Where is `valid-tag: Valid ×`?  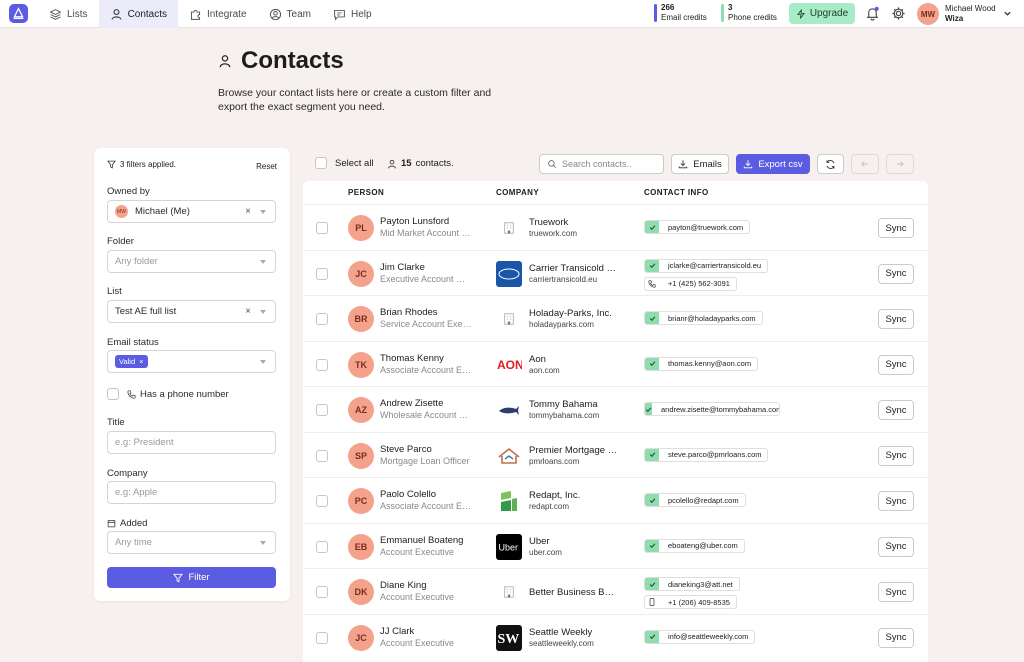 valid-tag: Valid × is located at coordinates (131, 361).